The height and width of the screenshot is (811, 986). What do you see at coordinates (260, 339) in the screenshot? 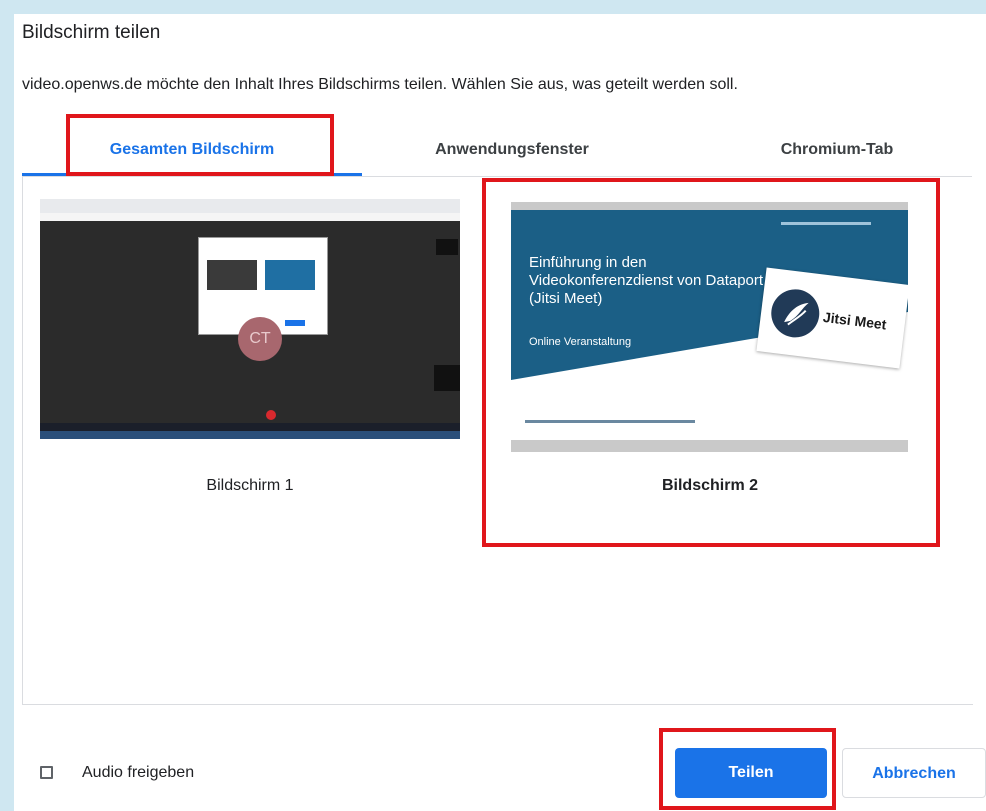
I see `avatar: CT` at bounding box center [260, 339].